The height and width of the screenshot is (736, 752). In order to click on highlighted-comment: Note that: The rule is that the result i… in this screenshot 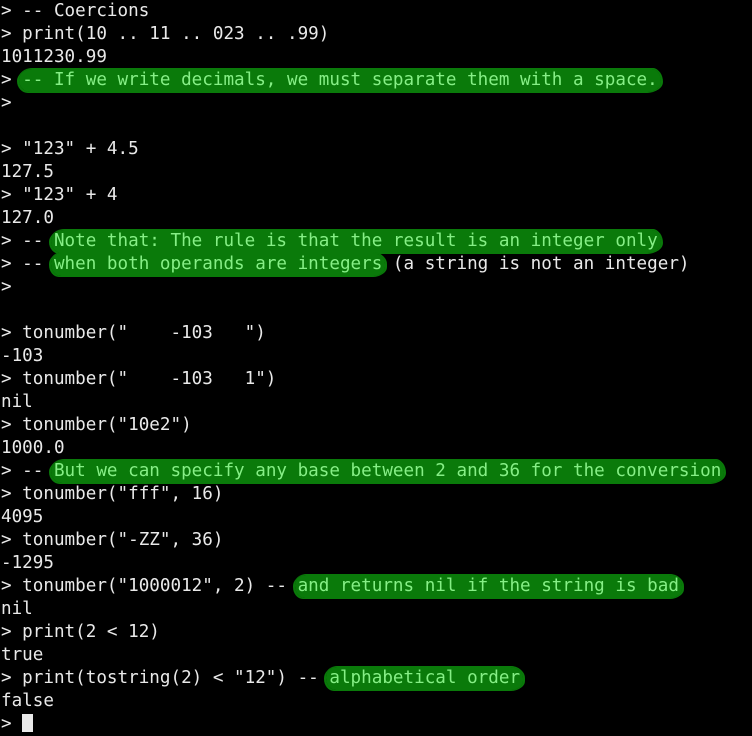, I will do `click(355, 241)`.